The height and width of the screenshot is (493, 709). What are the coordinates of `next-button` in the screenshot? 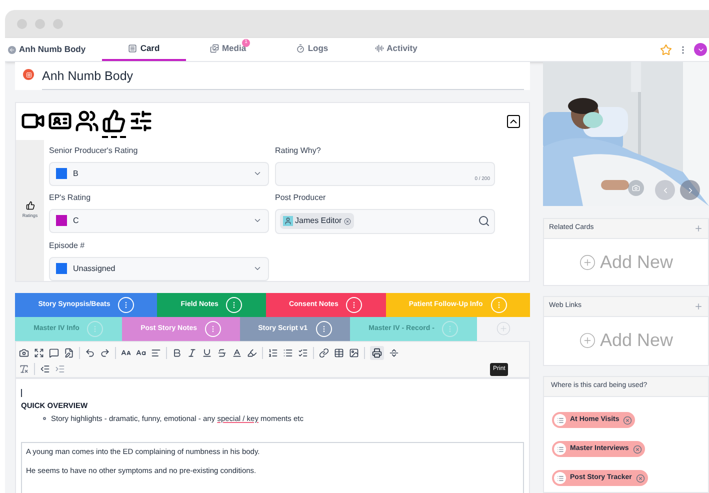 It's located at (690, 190).